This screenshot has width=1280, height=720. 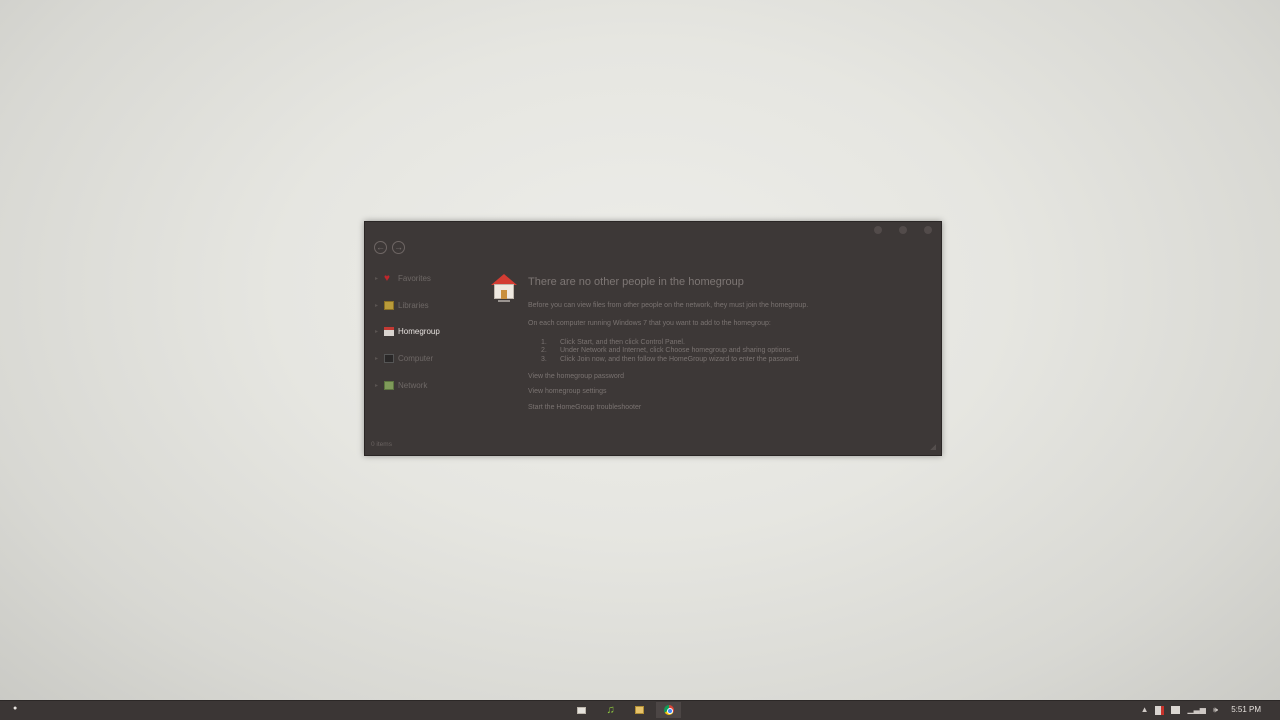 I want to click on taskbar: ● ♫ ▲ ▁▃▅ 🕪 5:51 PM, so click(x=640, y=710).